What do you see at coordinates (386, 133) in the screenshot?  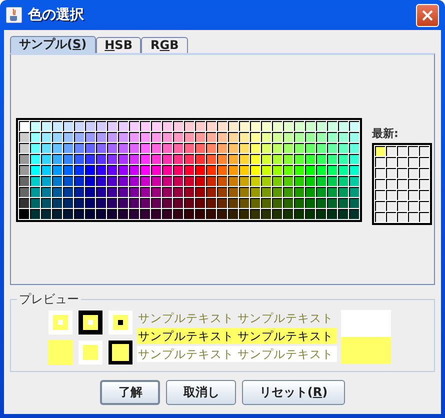 I see `recent-label: 最新:` at bounding box center [386, 133].